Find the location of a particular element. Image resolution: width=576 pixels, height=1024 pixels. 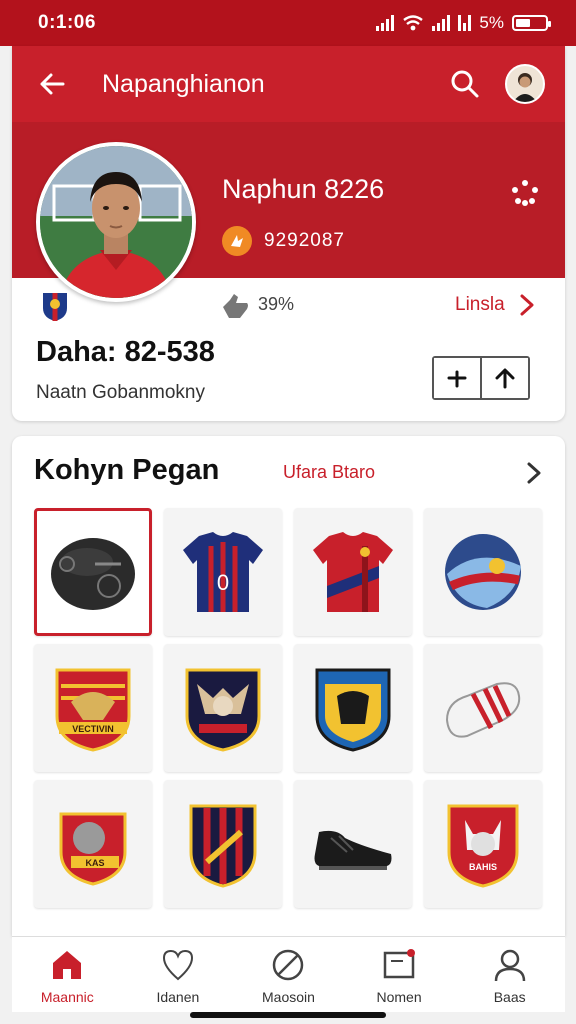

collection-title: Kohyn Pegan is located at coordinates (127, 470).